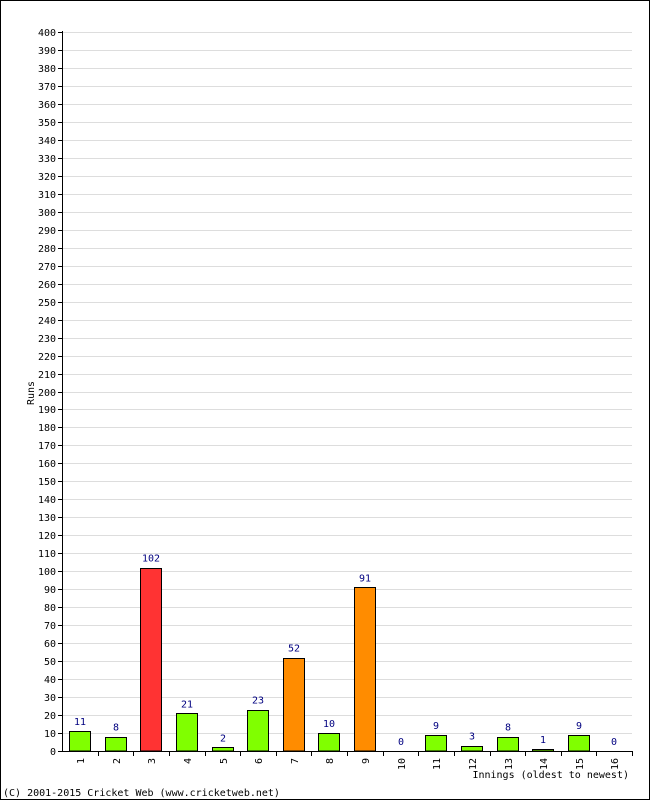 The width and height of the screenshot is (650, 800). I want to click on y-tick-label: 60, so click(50, 644).